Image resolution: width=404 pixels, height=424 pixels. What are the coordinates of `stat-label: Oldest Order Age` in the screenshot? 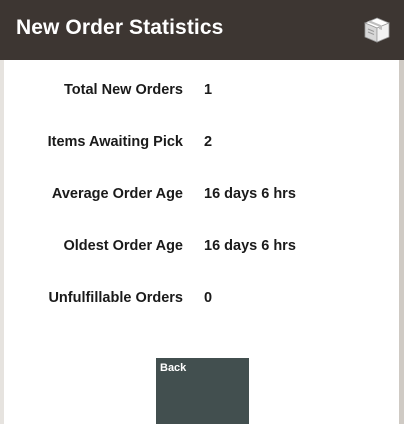 It's located at (123, 246).